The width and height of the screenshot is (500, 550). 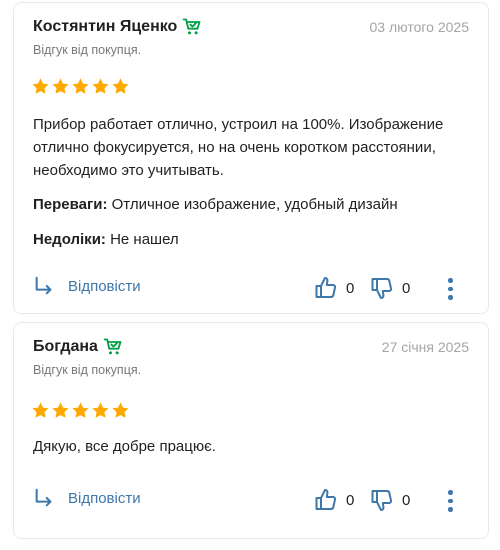 I want to click on review-date: 03 лютого 2025, so click(x=419, y=27).